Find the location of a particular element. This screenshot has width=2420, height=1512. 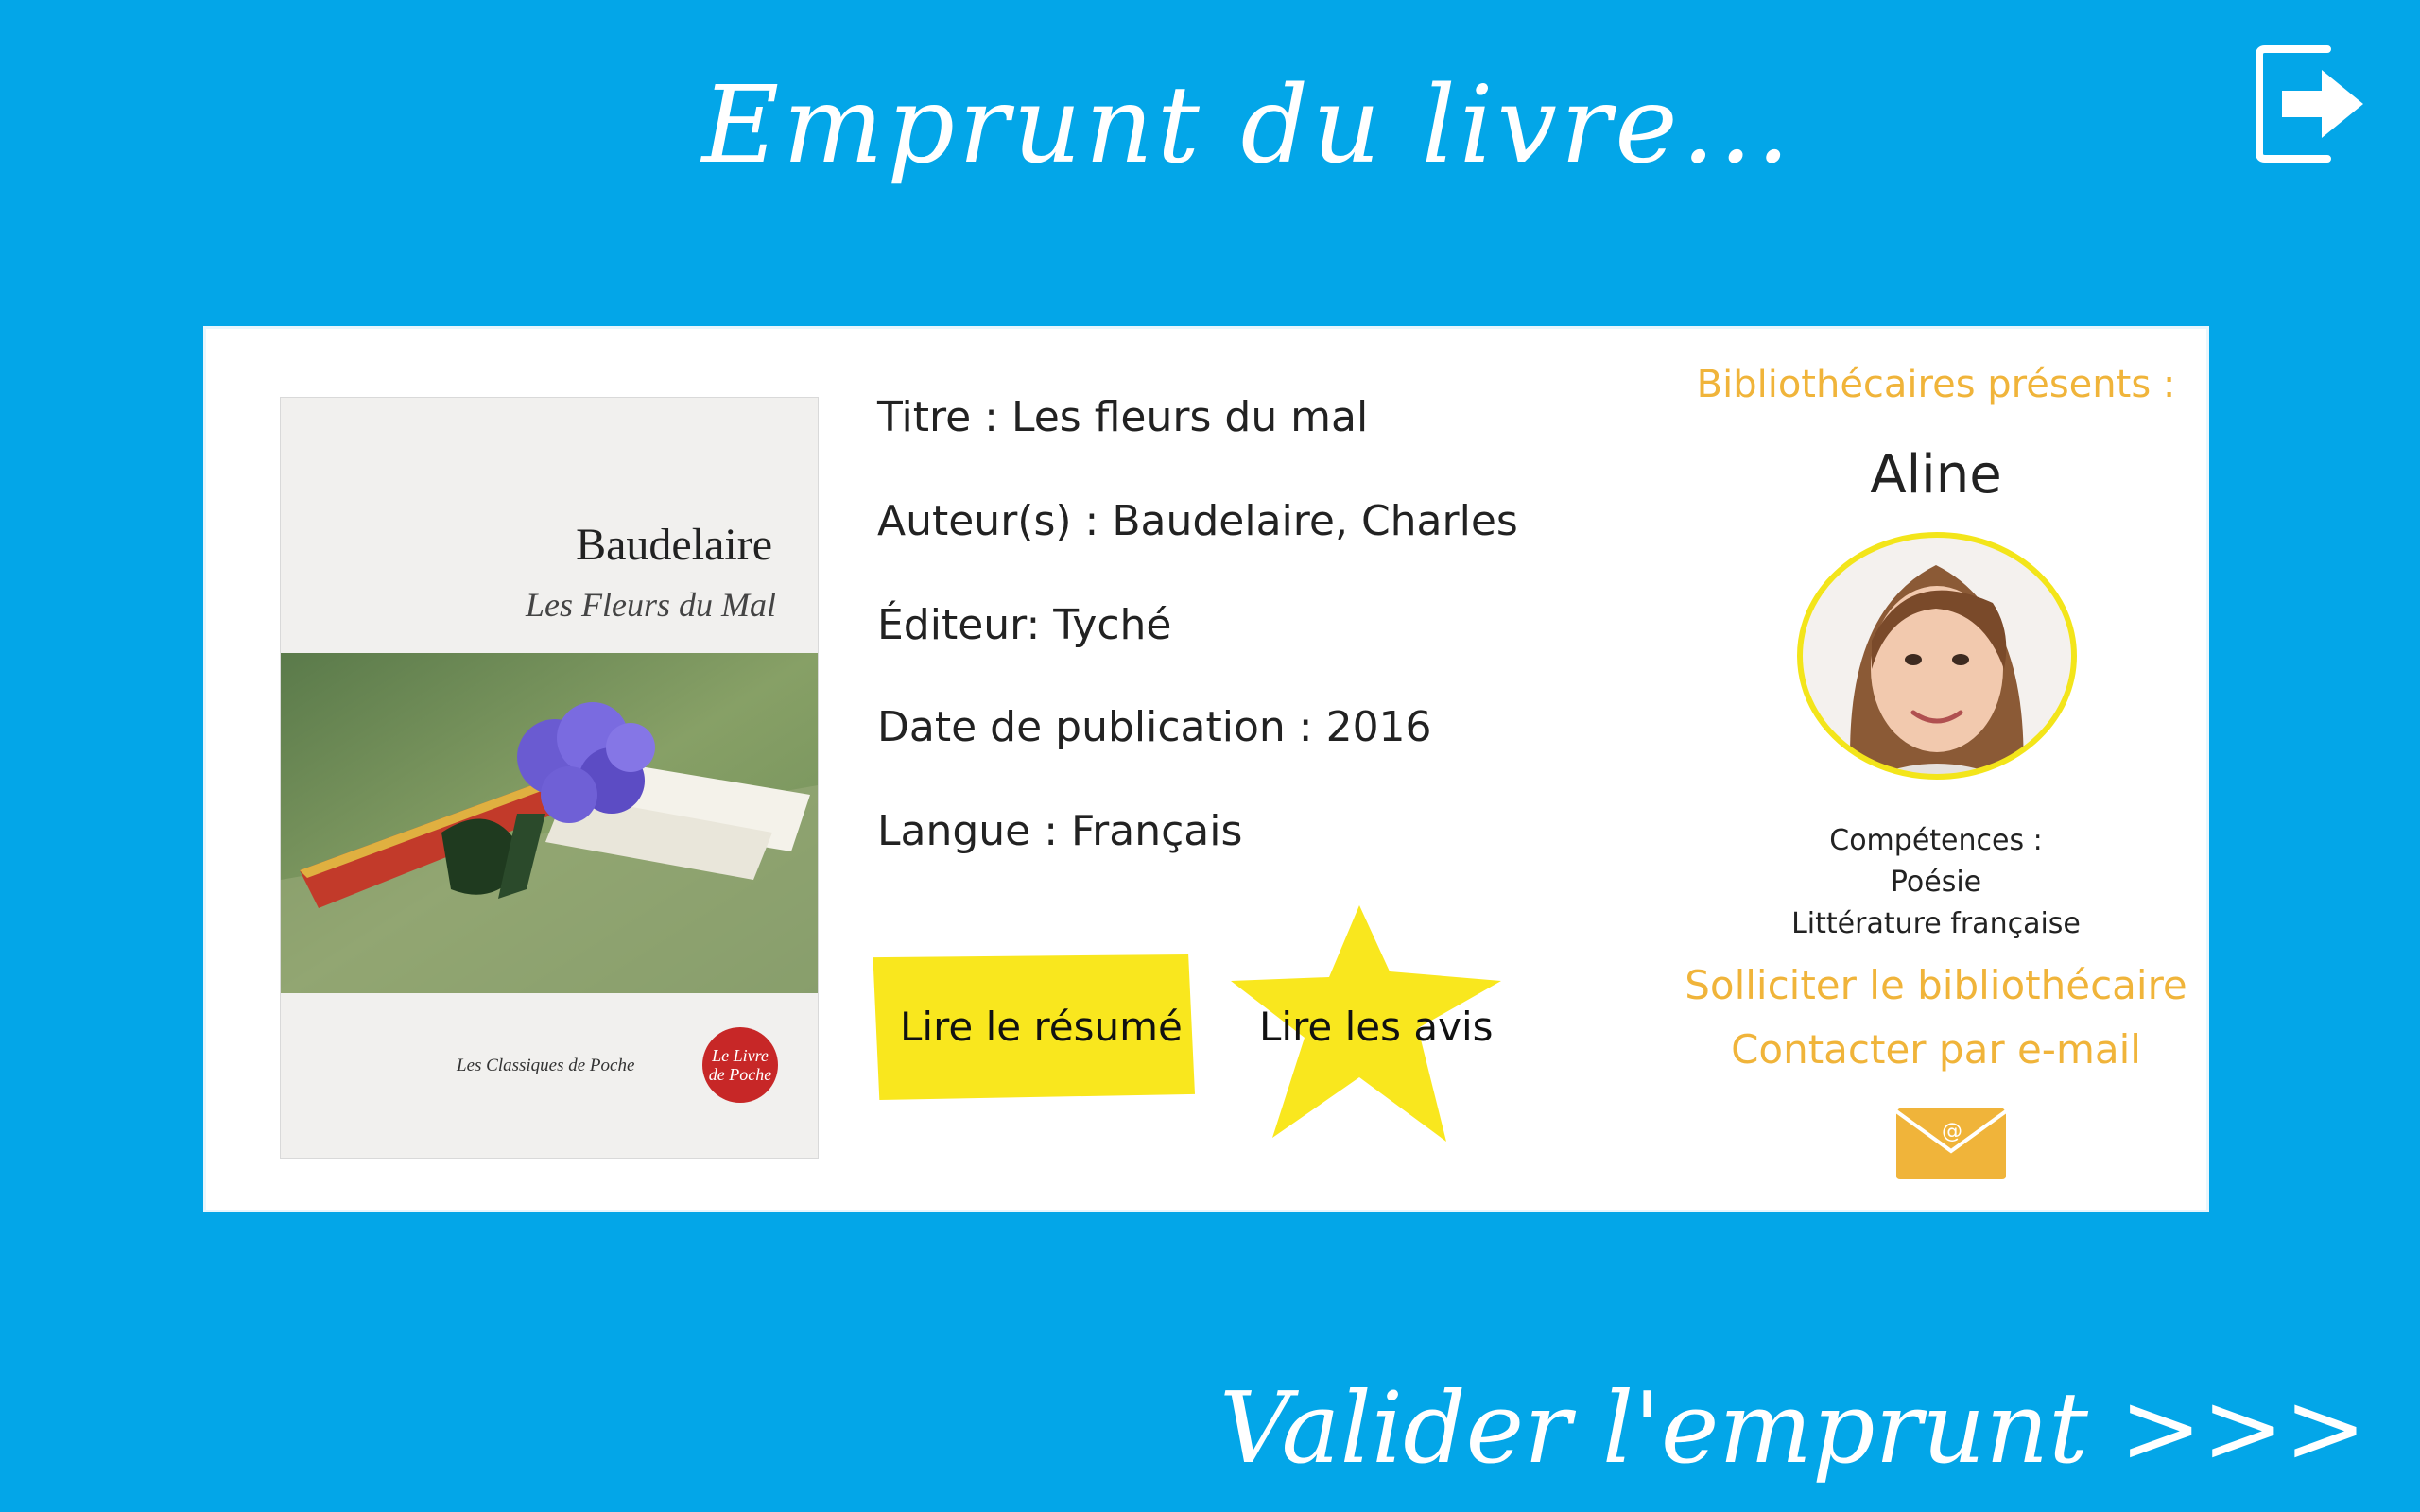

skills-label: Compétences : is located at coordinates (1936, 840).